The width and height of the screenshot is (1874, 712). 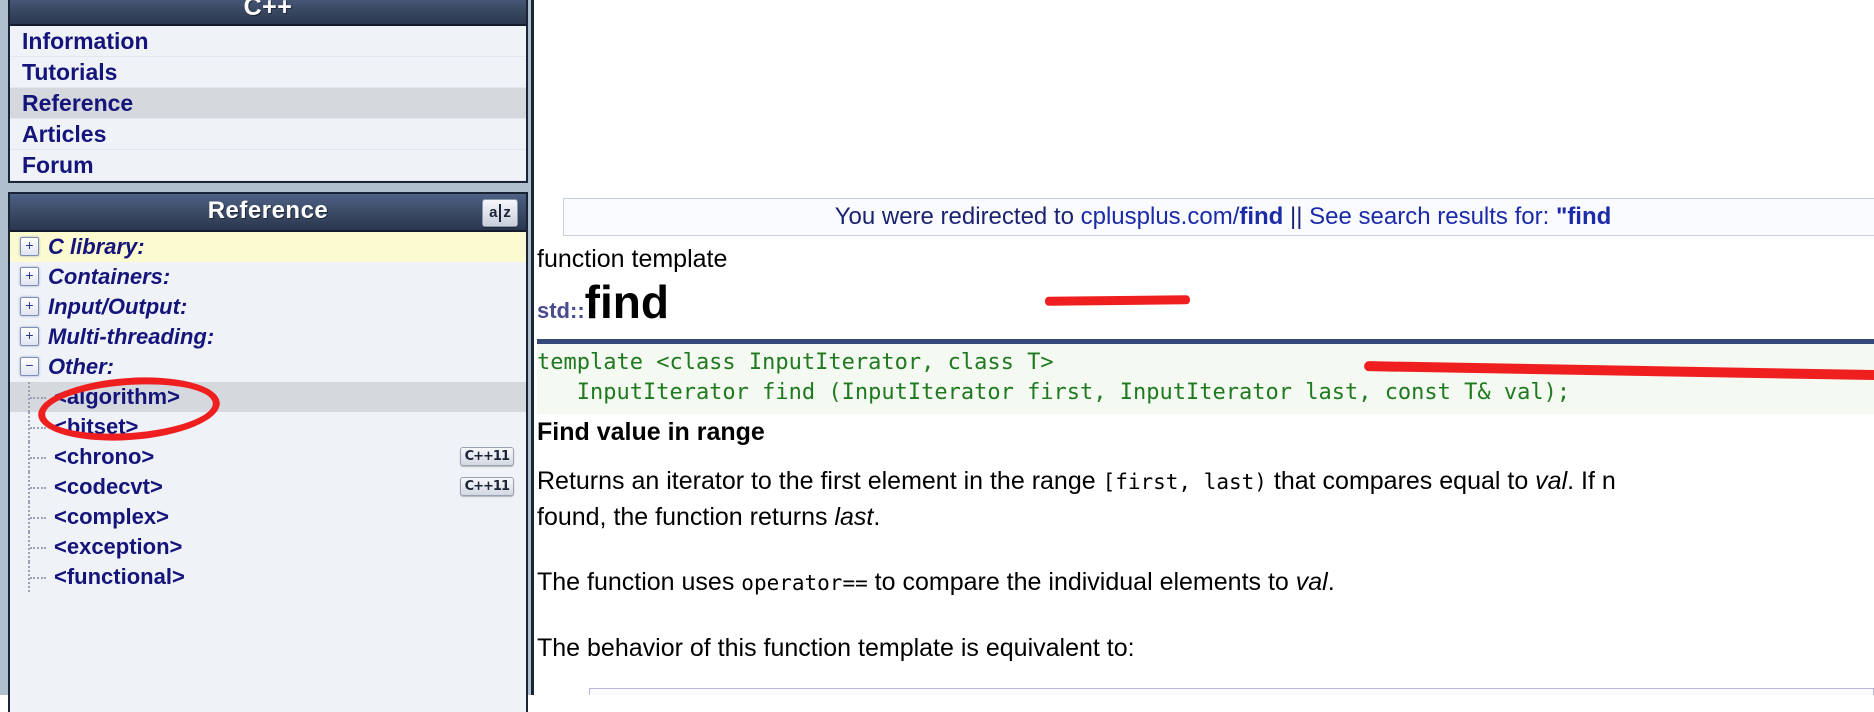 I want to click on sidebar-item-forum: Forum, so click(x=268, y=165).